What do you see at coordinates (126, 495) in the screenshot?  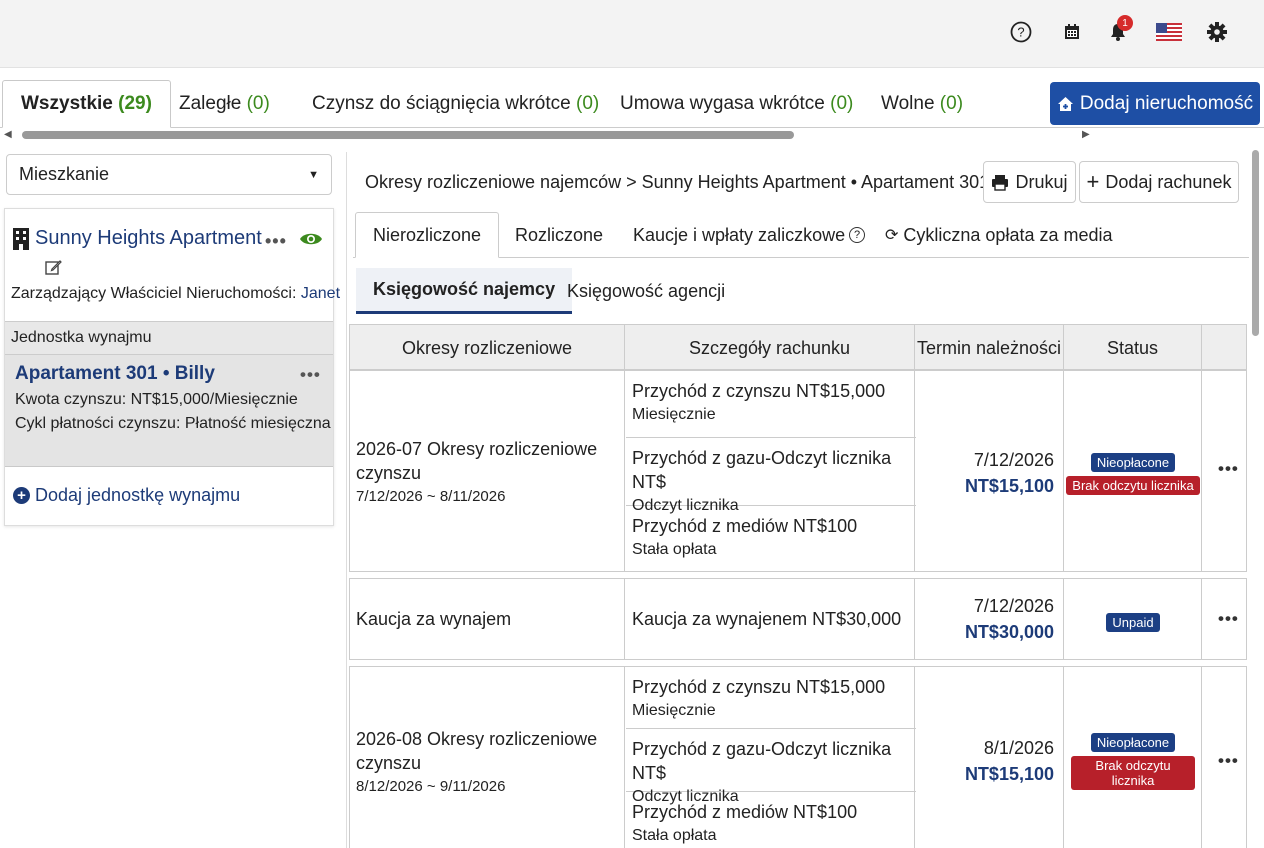 I see `add-rental-unit-button: + Dodaj jednostkę wynajmu` at bounding box center [126, 495].